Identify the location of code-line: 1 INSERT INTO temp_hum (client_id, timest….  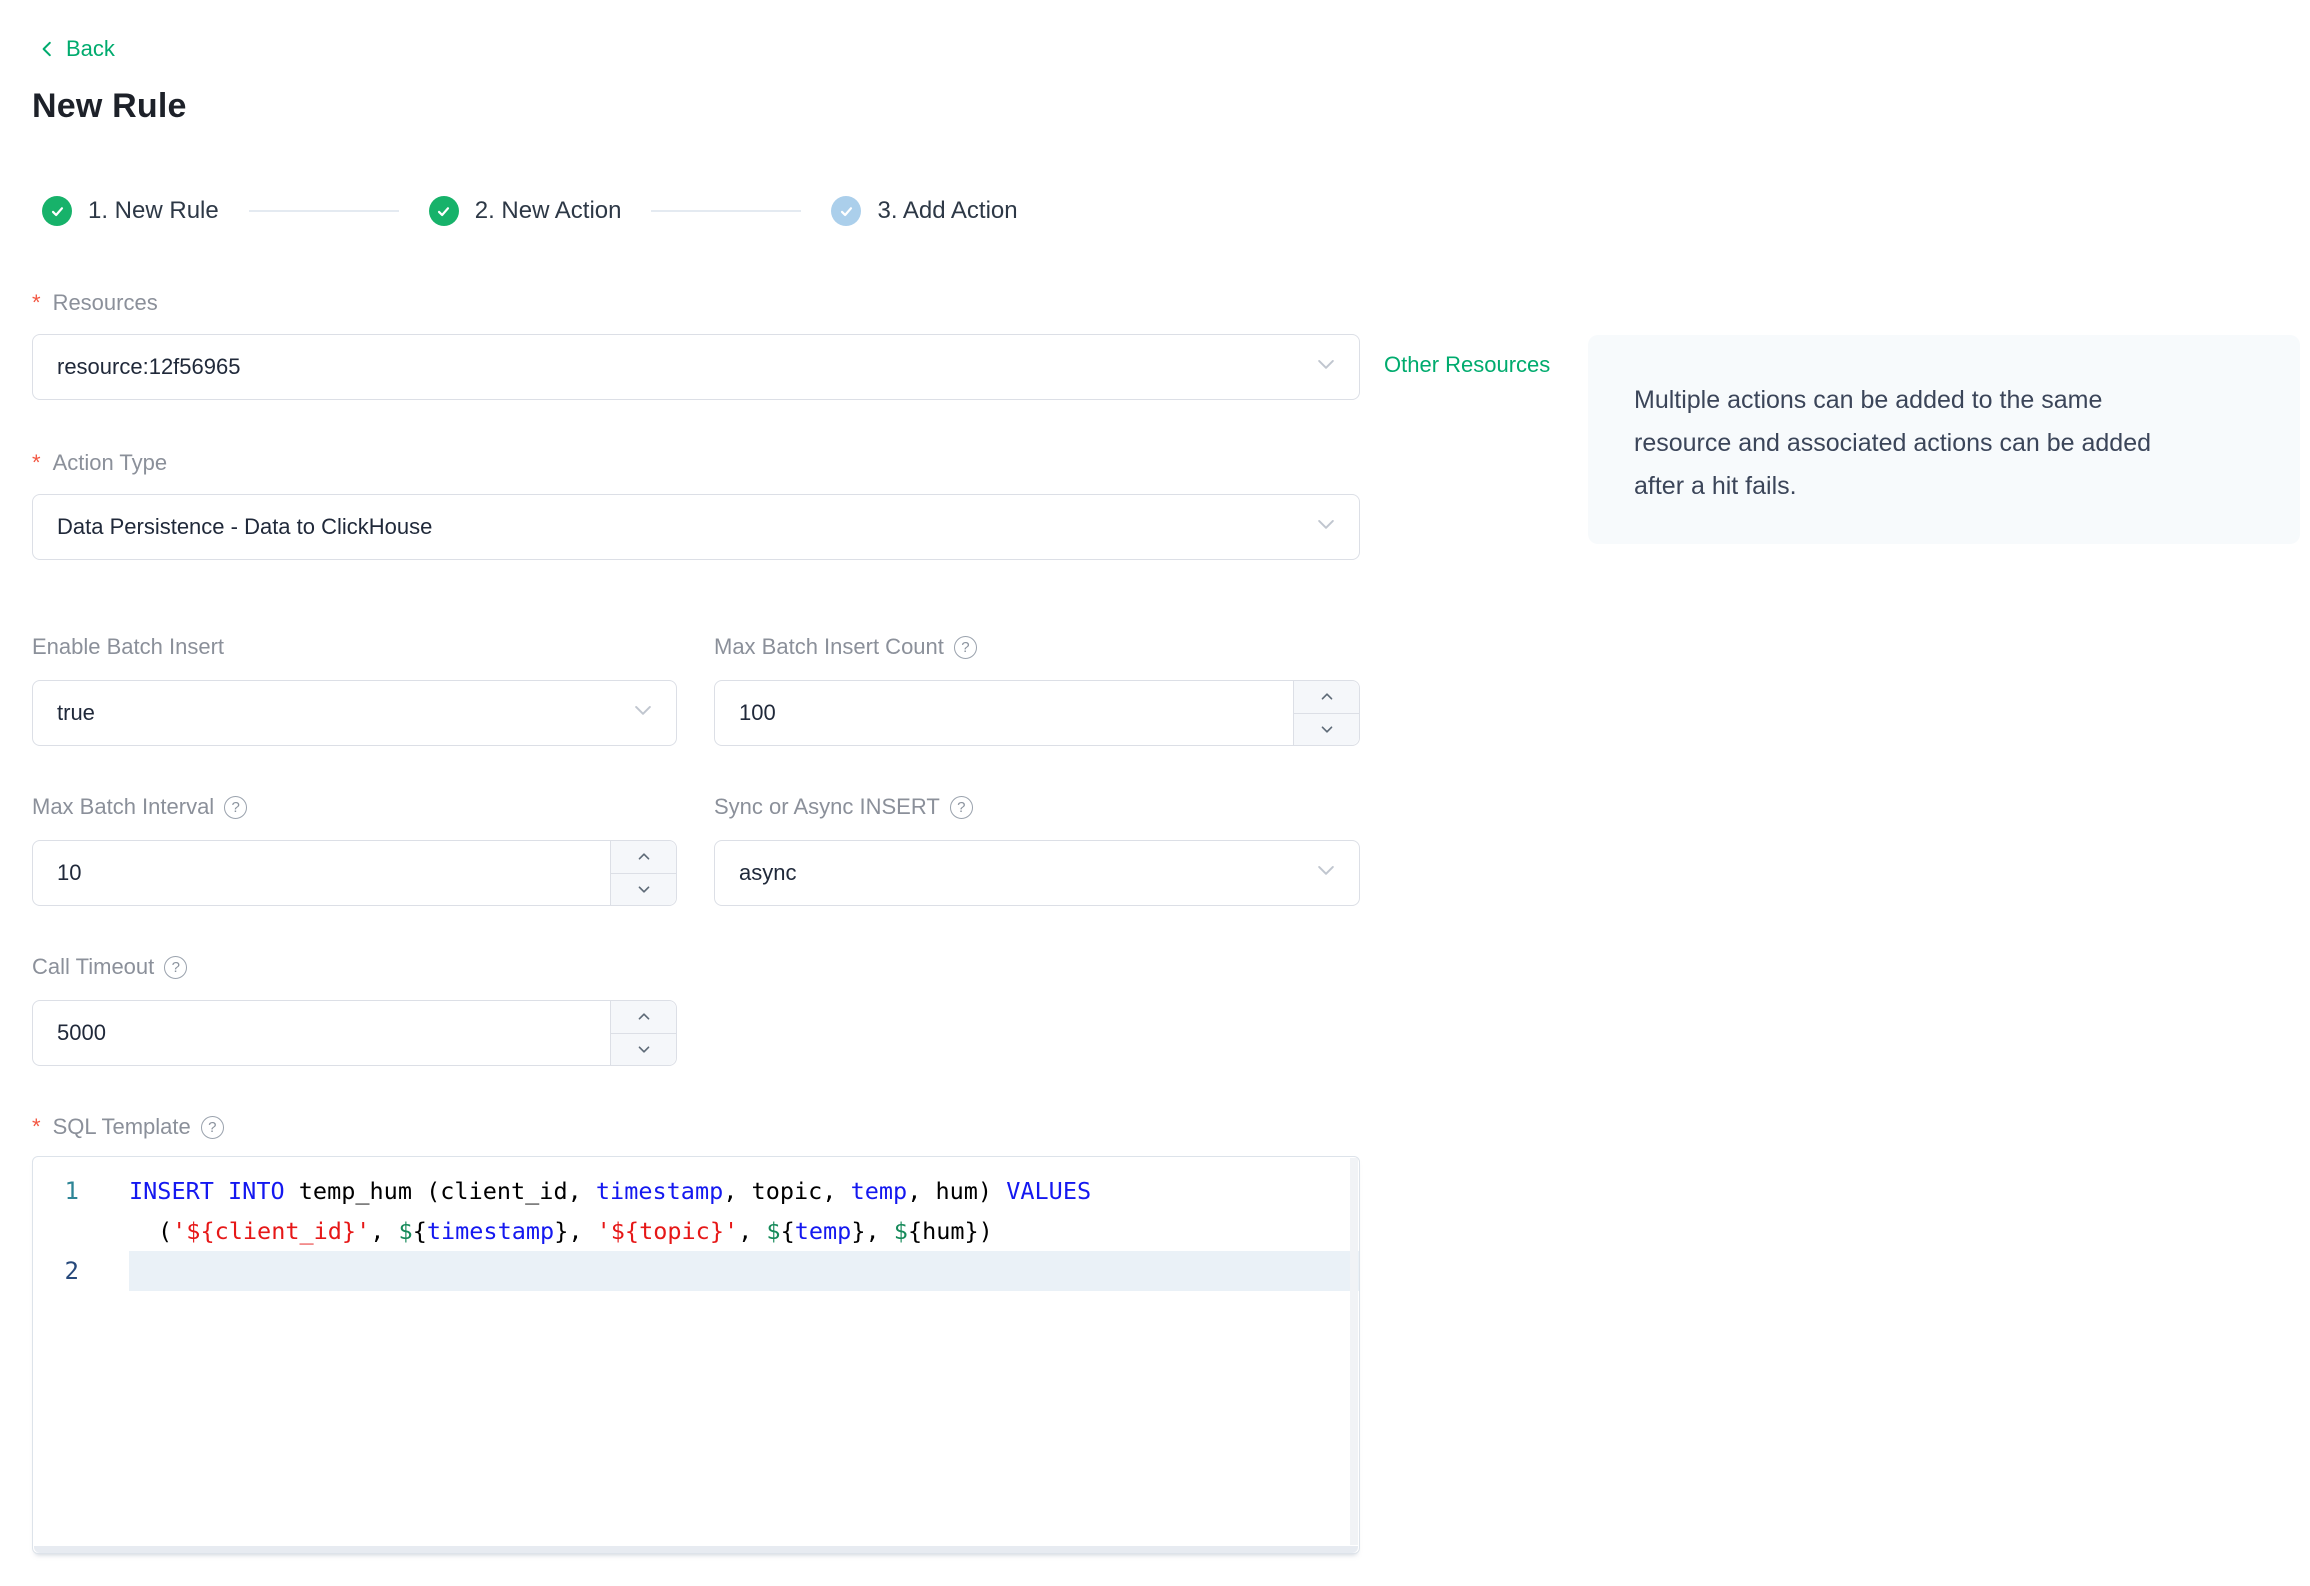
(696, 1211).